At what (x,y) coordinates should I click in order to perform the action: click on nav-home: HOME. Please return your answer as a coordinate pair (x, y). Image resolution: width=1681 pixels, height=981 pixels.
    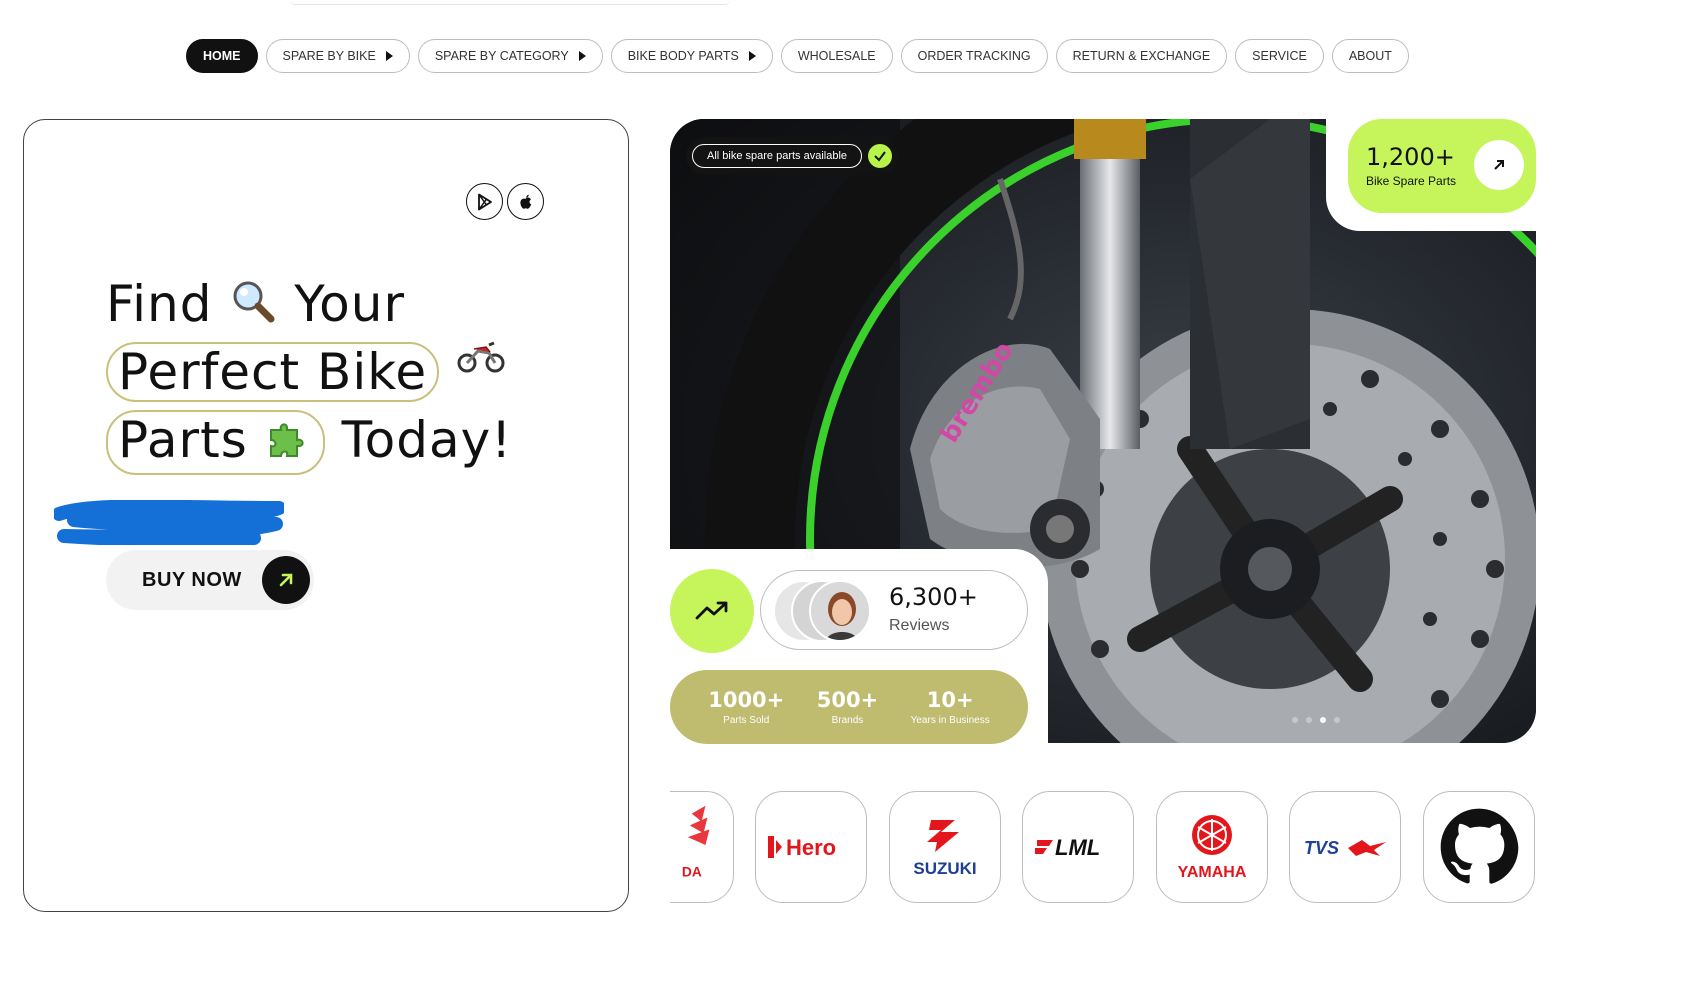
    Looking at the image, I should click on (222, 56).